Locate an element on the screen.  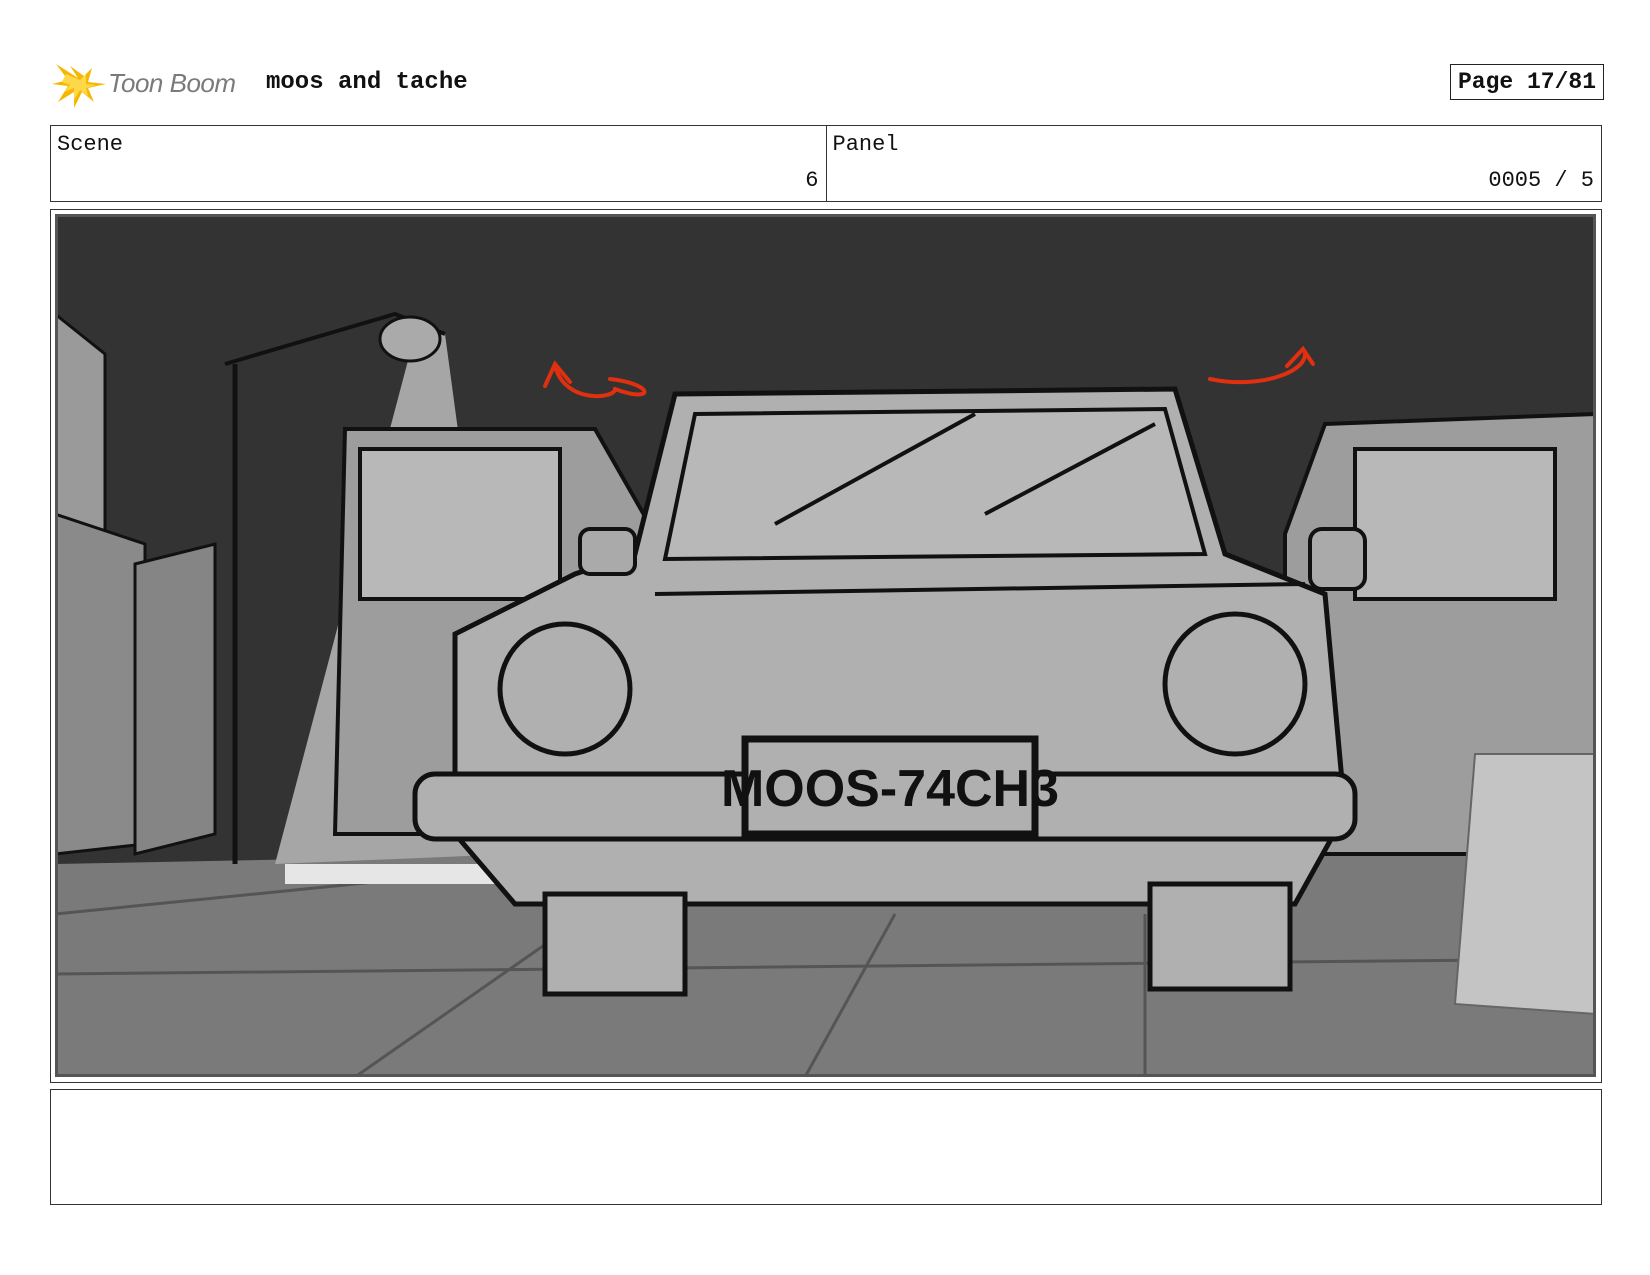
starburst-logo-icon is located at coordinates (79, 86).